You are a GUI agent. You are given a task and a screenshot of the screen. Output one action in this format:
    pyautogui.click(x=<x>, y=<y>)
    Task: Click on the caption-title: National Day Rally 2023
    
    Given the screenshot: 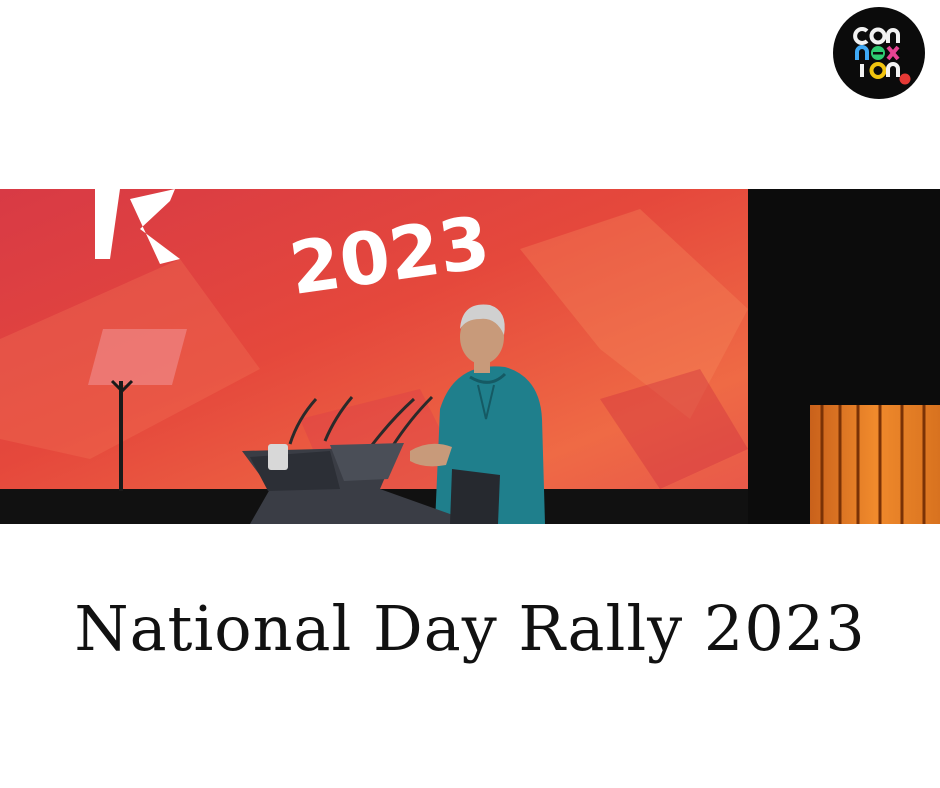 What is the action you would take?
    pyautogui.click(x=470, y=628)
    